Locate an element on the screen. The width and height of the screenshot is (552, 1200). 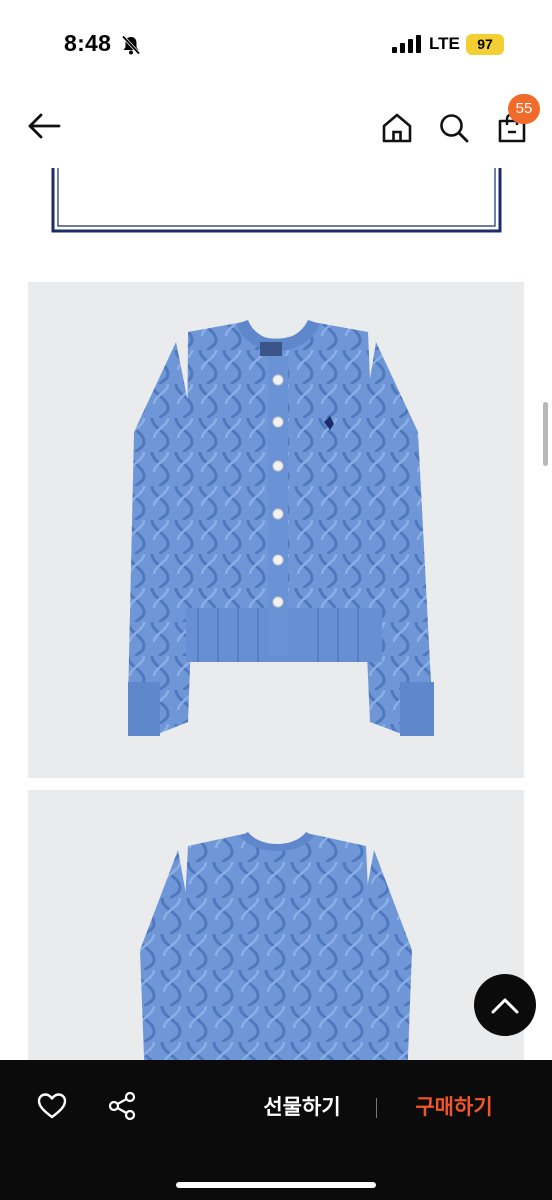
share-button is located at coordinates (122, 1106).